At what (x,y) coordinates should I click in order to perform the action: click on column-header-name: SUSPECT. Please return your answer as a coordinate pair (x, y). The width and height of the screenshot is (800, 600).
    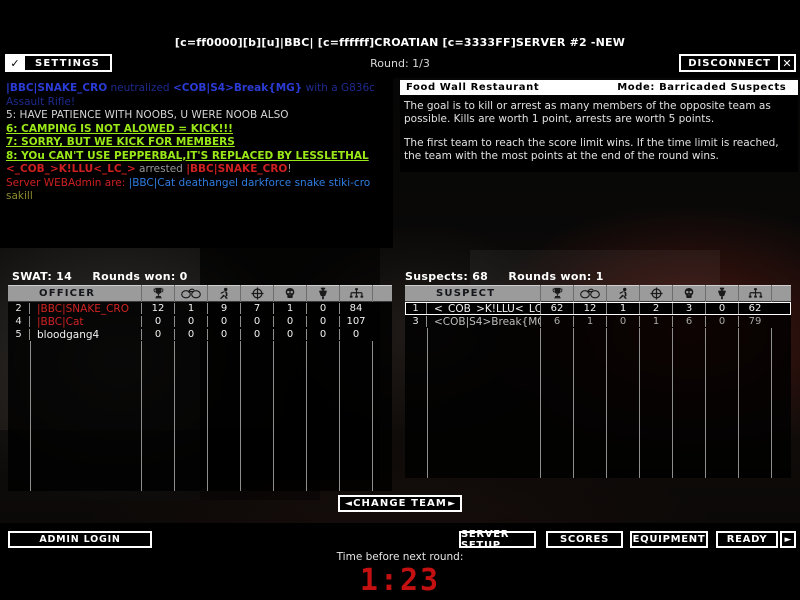
    Looking at the image, I should click on (466, 293).